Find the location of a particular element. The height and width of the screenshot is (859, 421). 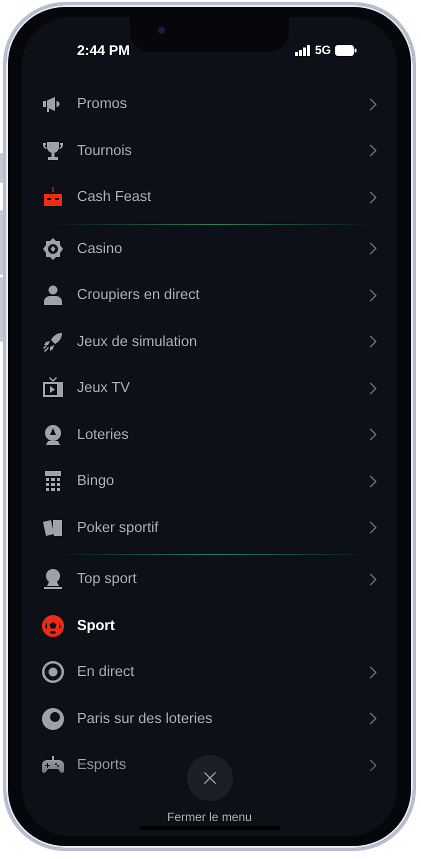

menu-item: En direct is located at coordinates (209, 672).